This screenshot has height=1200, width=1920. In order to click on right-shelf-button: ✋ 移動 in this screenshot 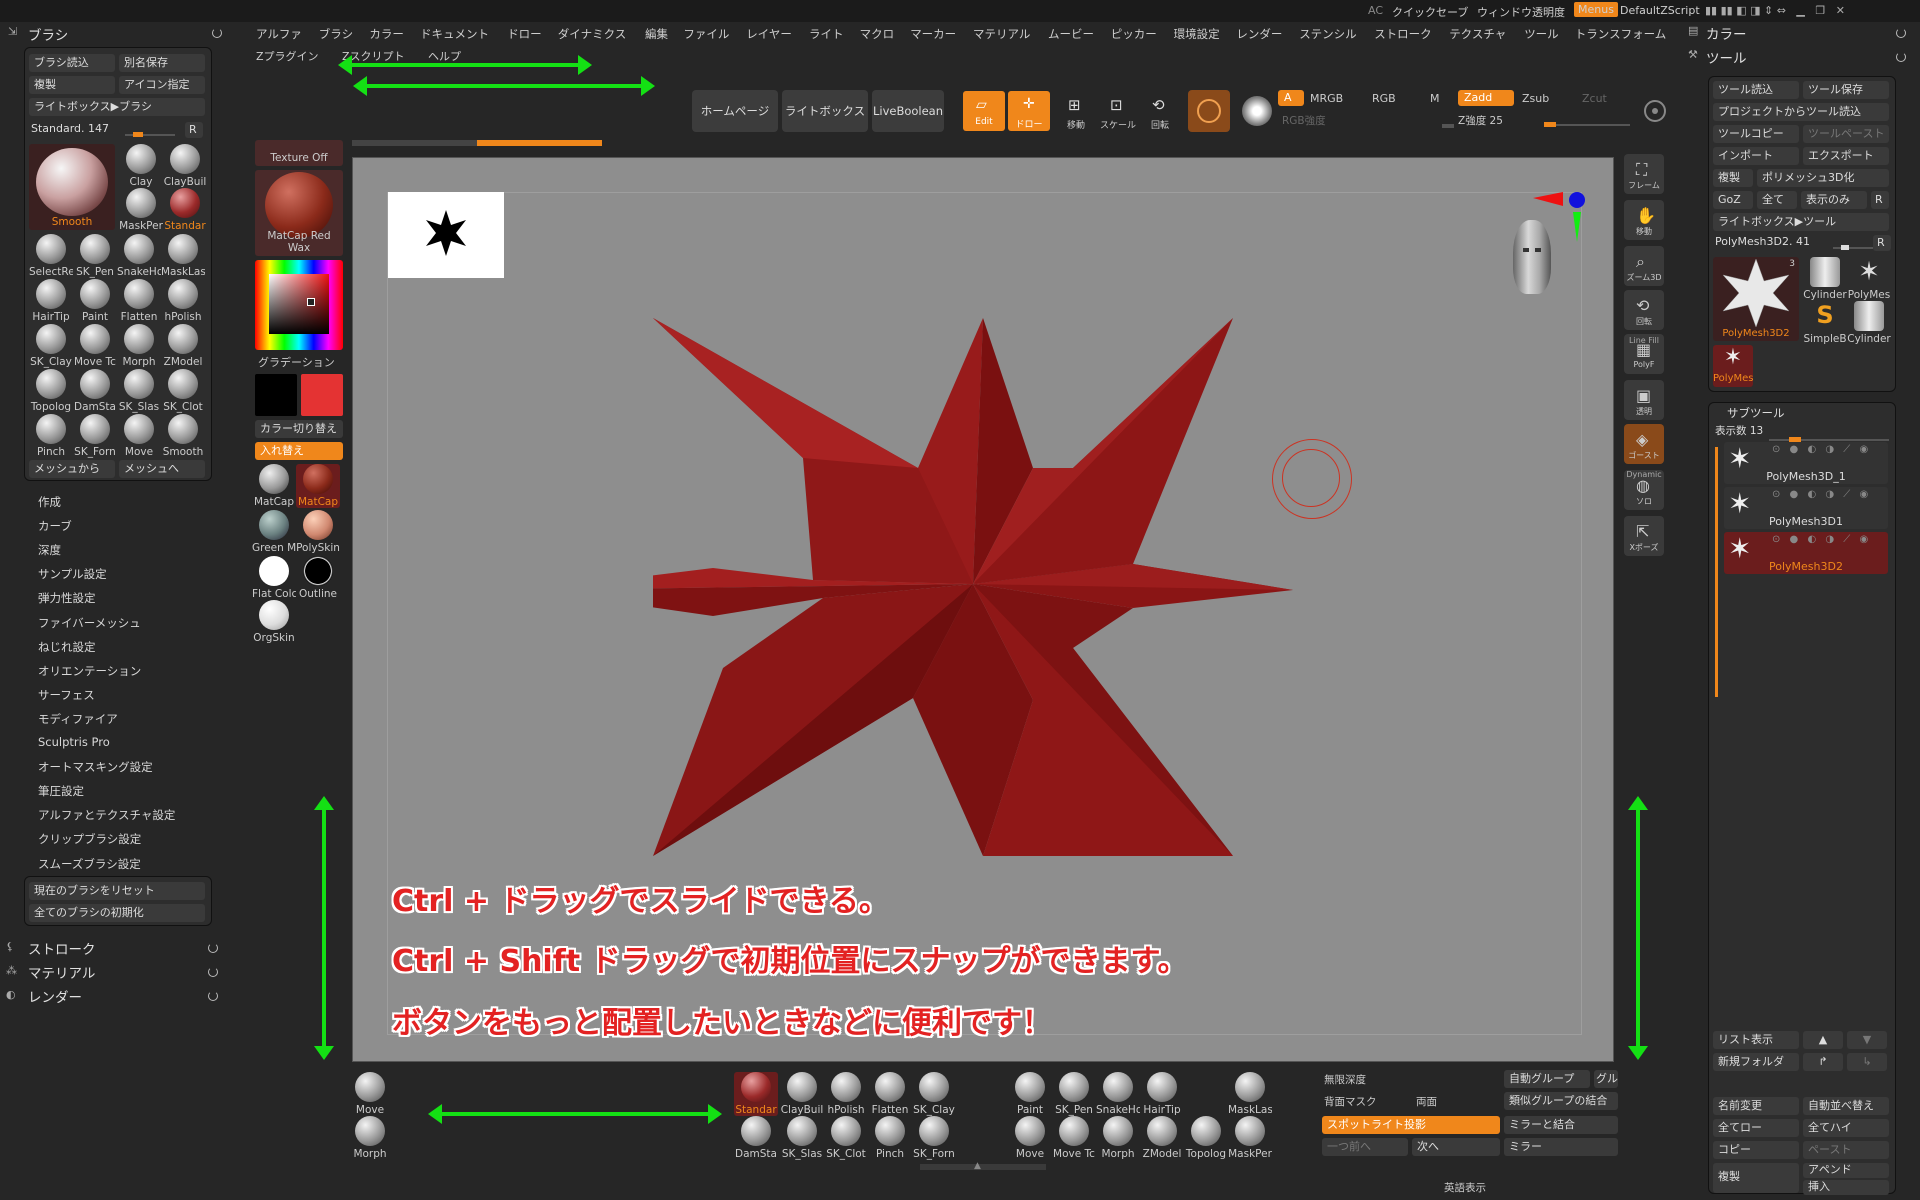, I will do `click(1644, 220)`.